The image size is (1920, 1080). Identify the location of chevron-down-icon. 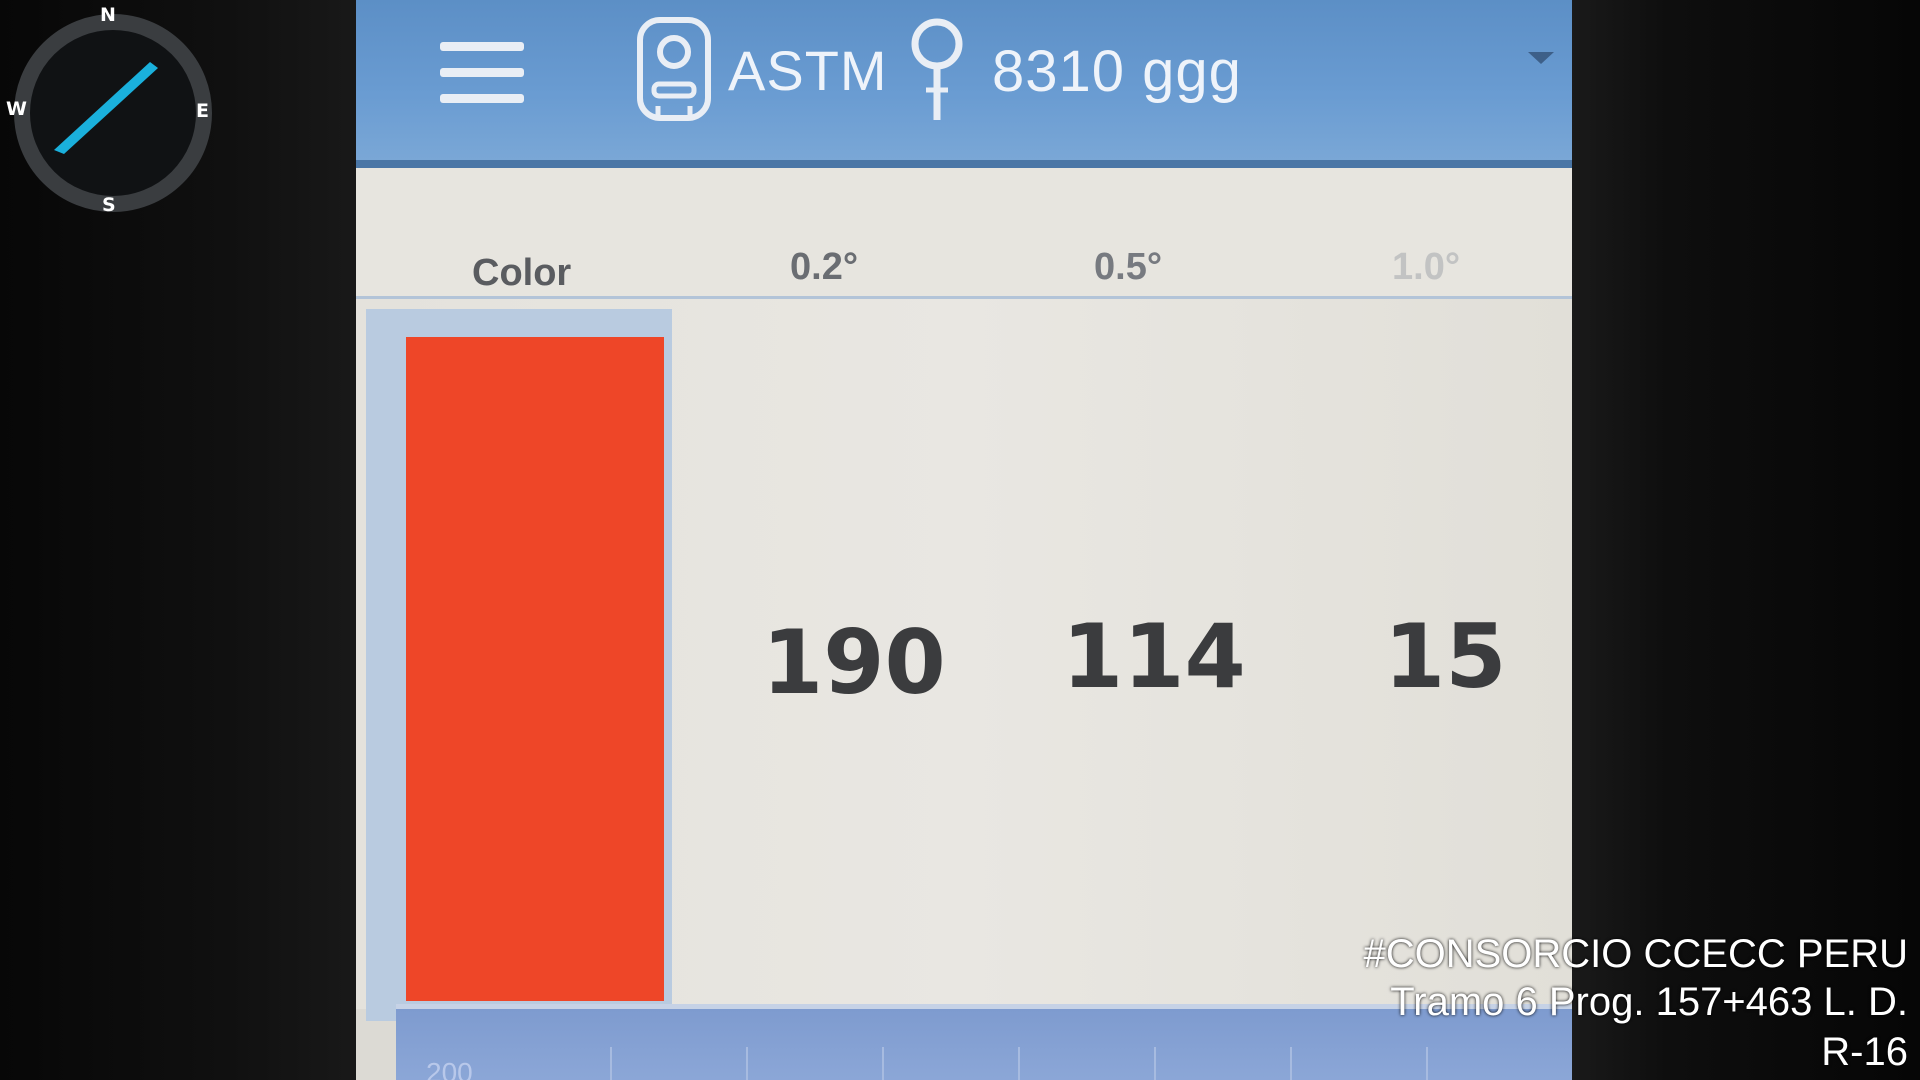
(1541, 58).